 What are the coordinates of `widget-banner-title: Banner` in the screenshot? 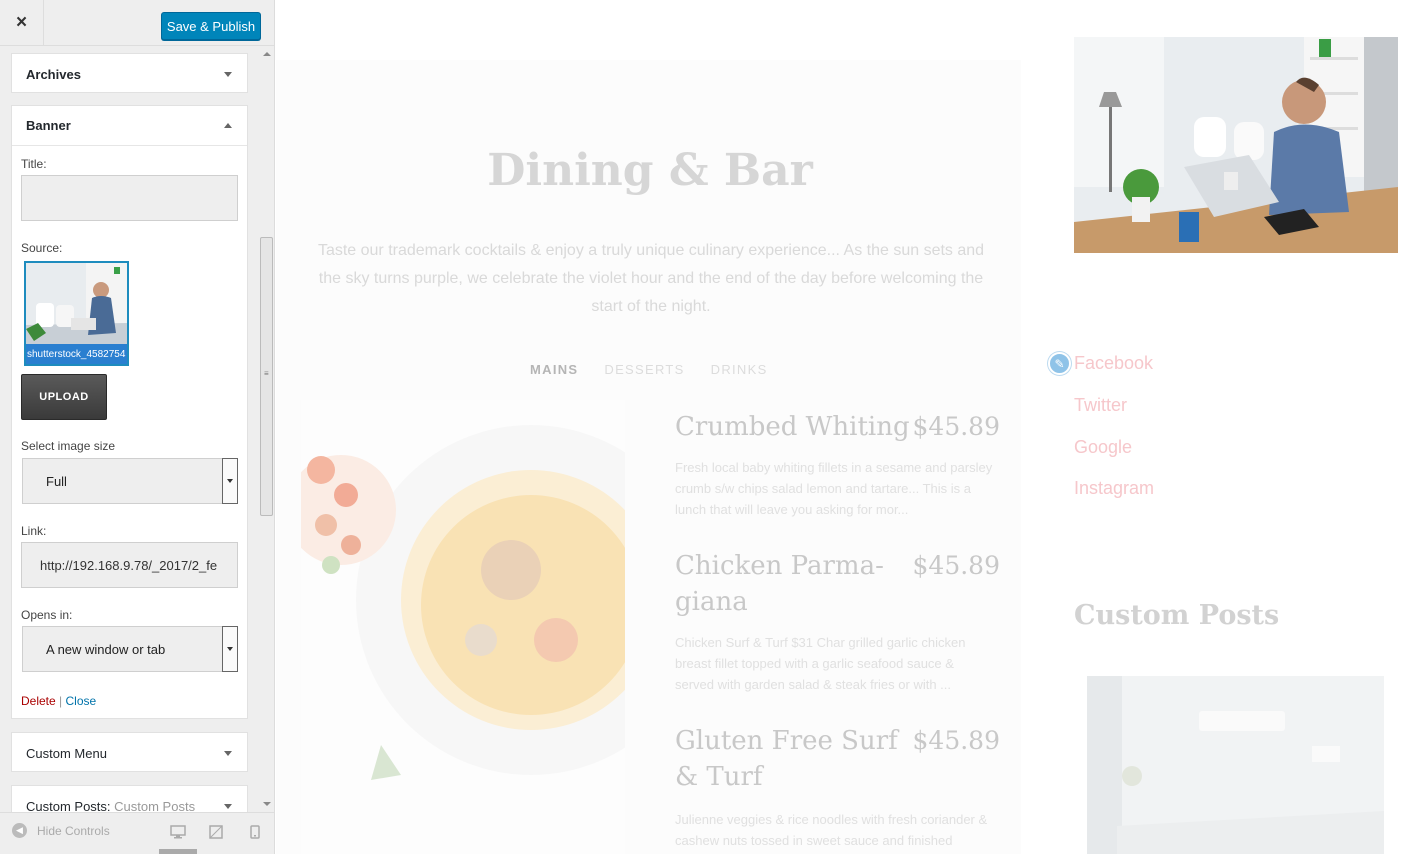 It's located at (48, 125).